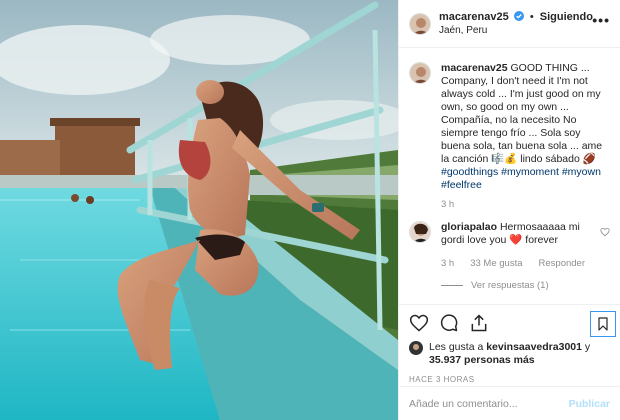 Image resolution: width=620 pixels, height=420 pixels. I want to click on comment-heart-icon, so click(605, 232).